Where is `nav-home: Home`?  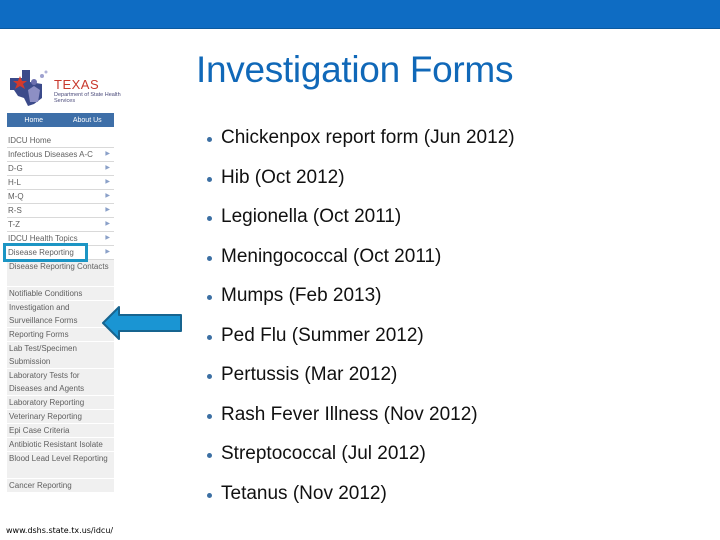 nav-home: Home is located at coordinates (34, 120).